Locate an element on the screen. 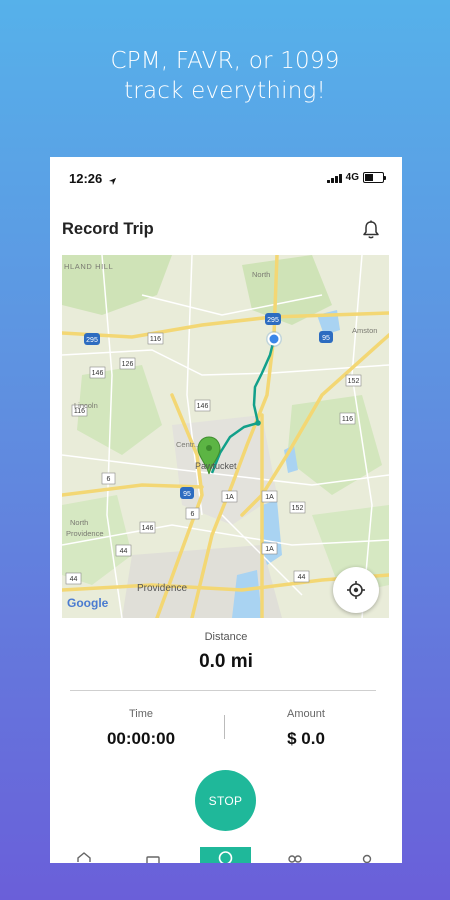 This screenshot has height=900, width=450. record-tab-icon is located at coordinates (225, 857).